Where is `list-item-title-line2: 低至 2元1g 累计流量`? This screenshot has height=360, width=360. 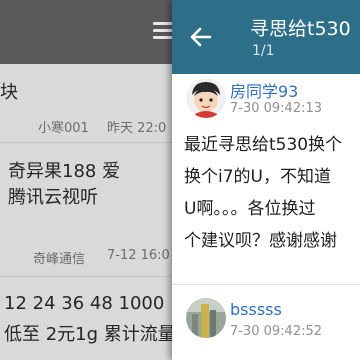 list-item-title-line2: 低至 2元1g 累计流量 is located at coordinates (88, 334).